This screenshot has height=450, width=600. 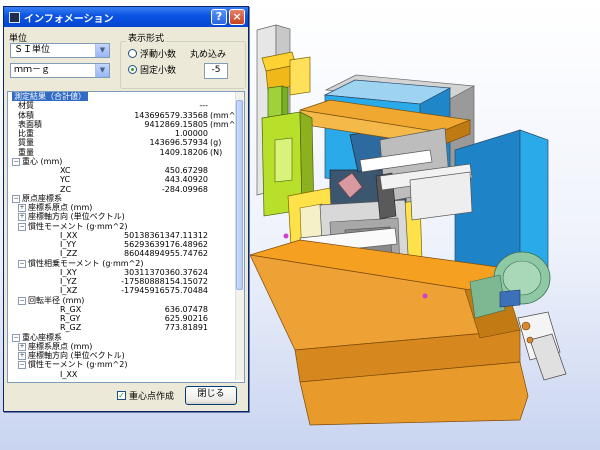 I want to click on tree-row-text: ZC, so click(x=66, y=189).